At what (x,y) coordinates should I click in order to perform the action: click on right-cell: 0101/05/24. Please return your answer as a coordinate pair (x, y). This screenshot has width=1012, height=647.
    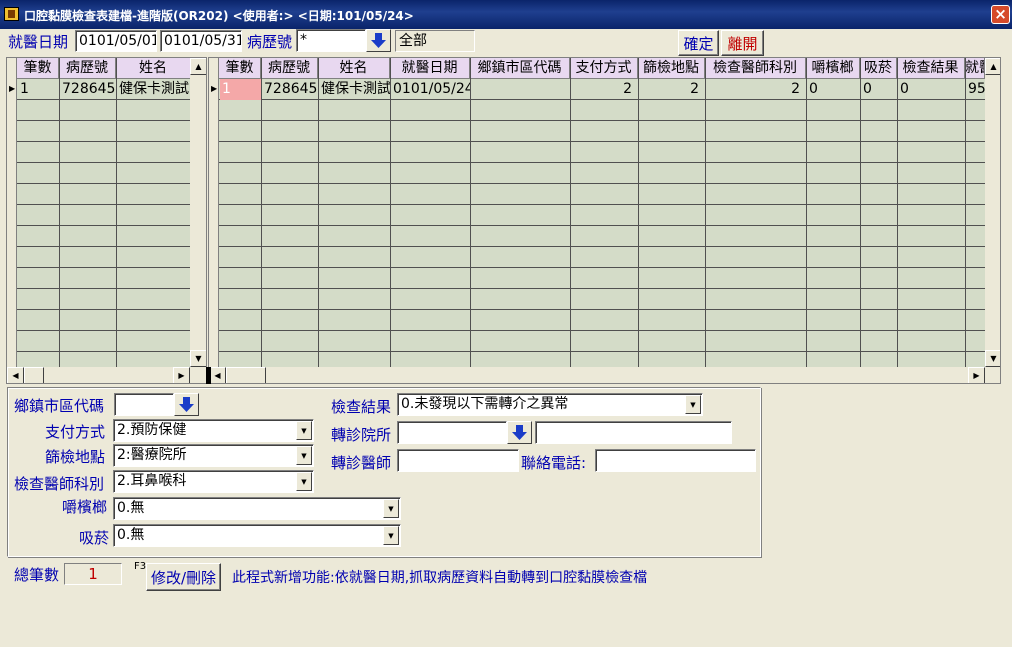
    Looking at the image, I should click on (431, 89).